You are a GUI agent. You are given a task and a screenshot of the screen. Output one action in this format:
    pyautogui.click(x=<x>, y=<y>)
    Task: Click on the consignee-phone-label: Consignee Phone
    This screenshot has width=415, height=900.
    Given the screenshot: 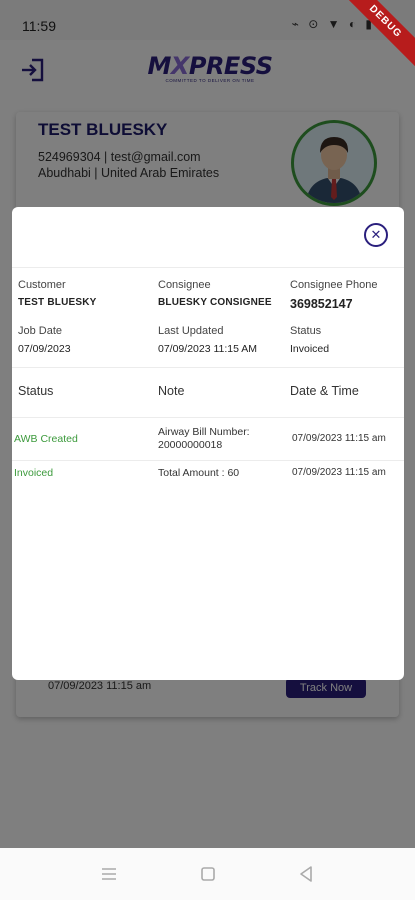 What is the action you would take?
    pyautogui.click(x=334, y=285)
    